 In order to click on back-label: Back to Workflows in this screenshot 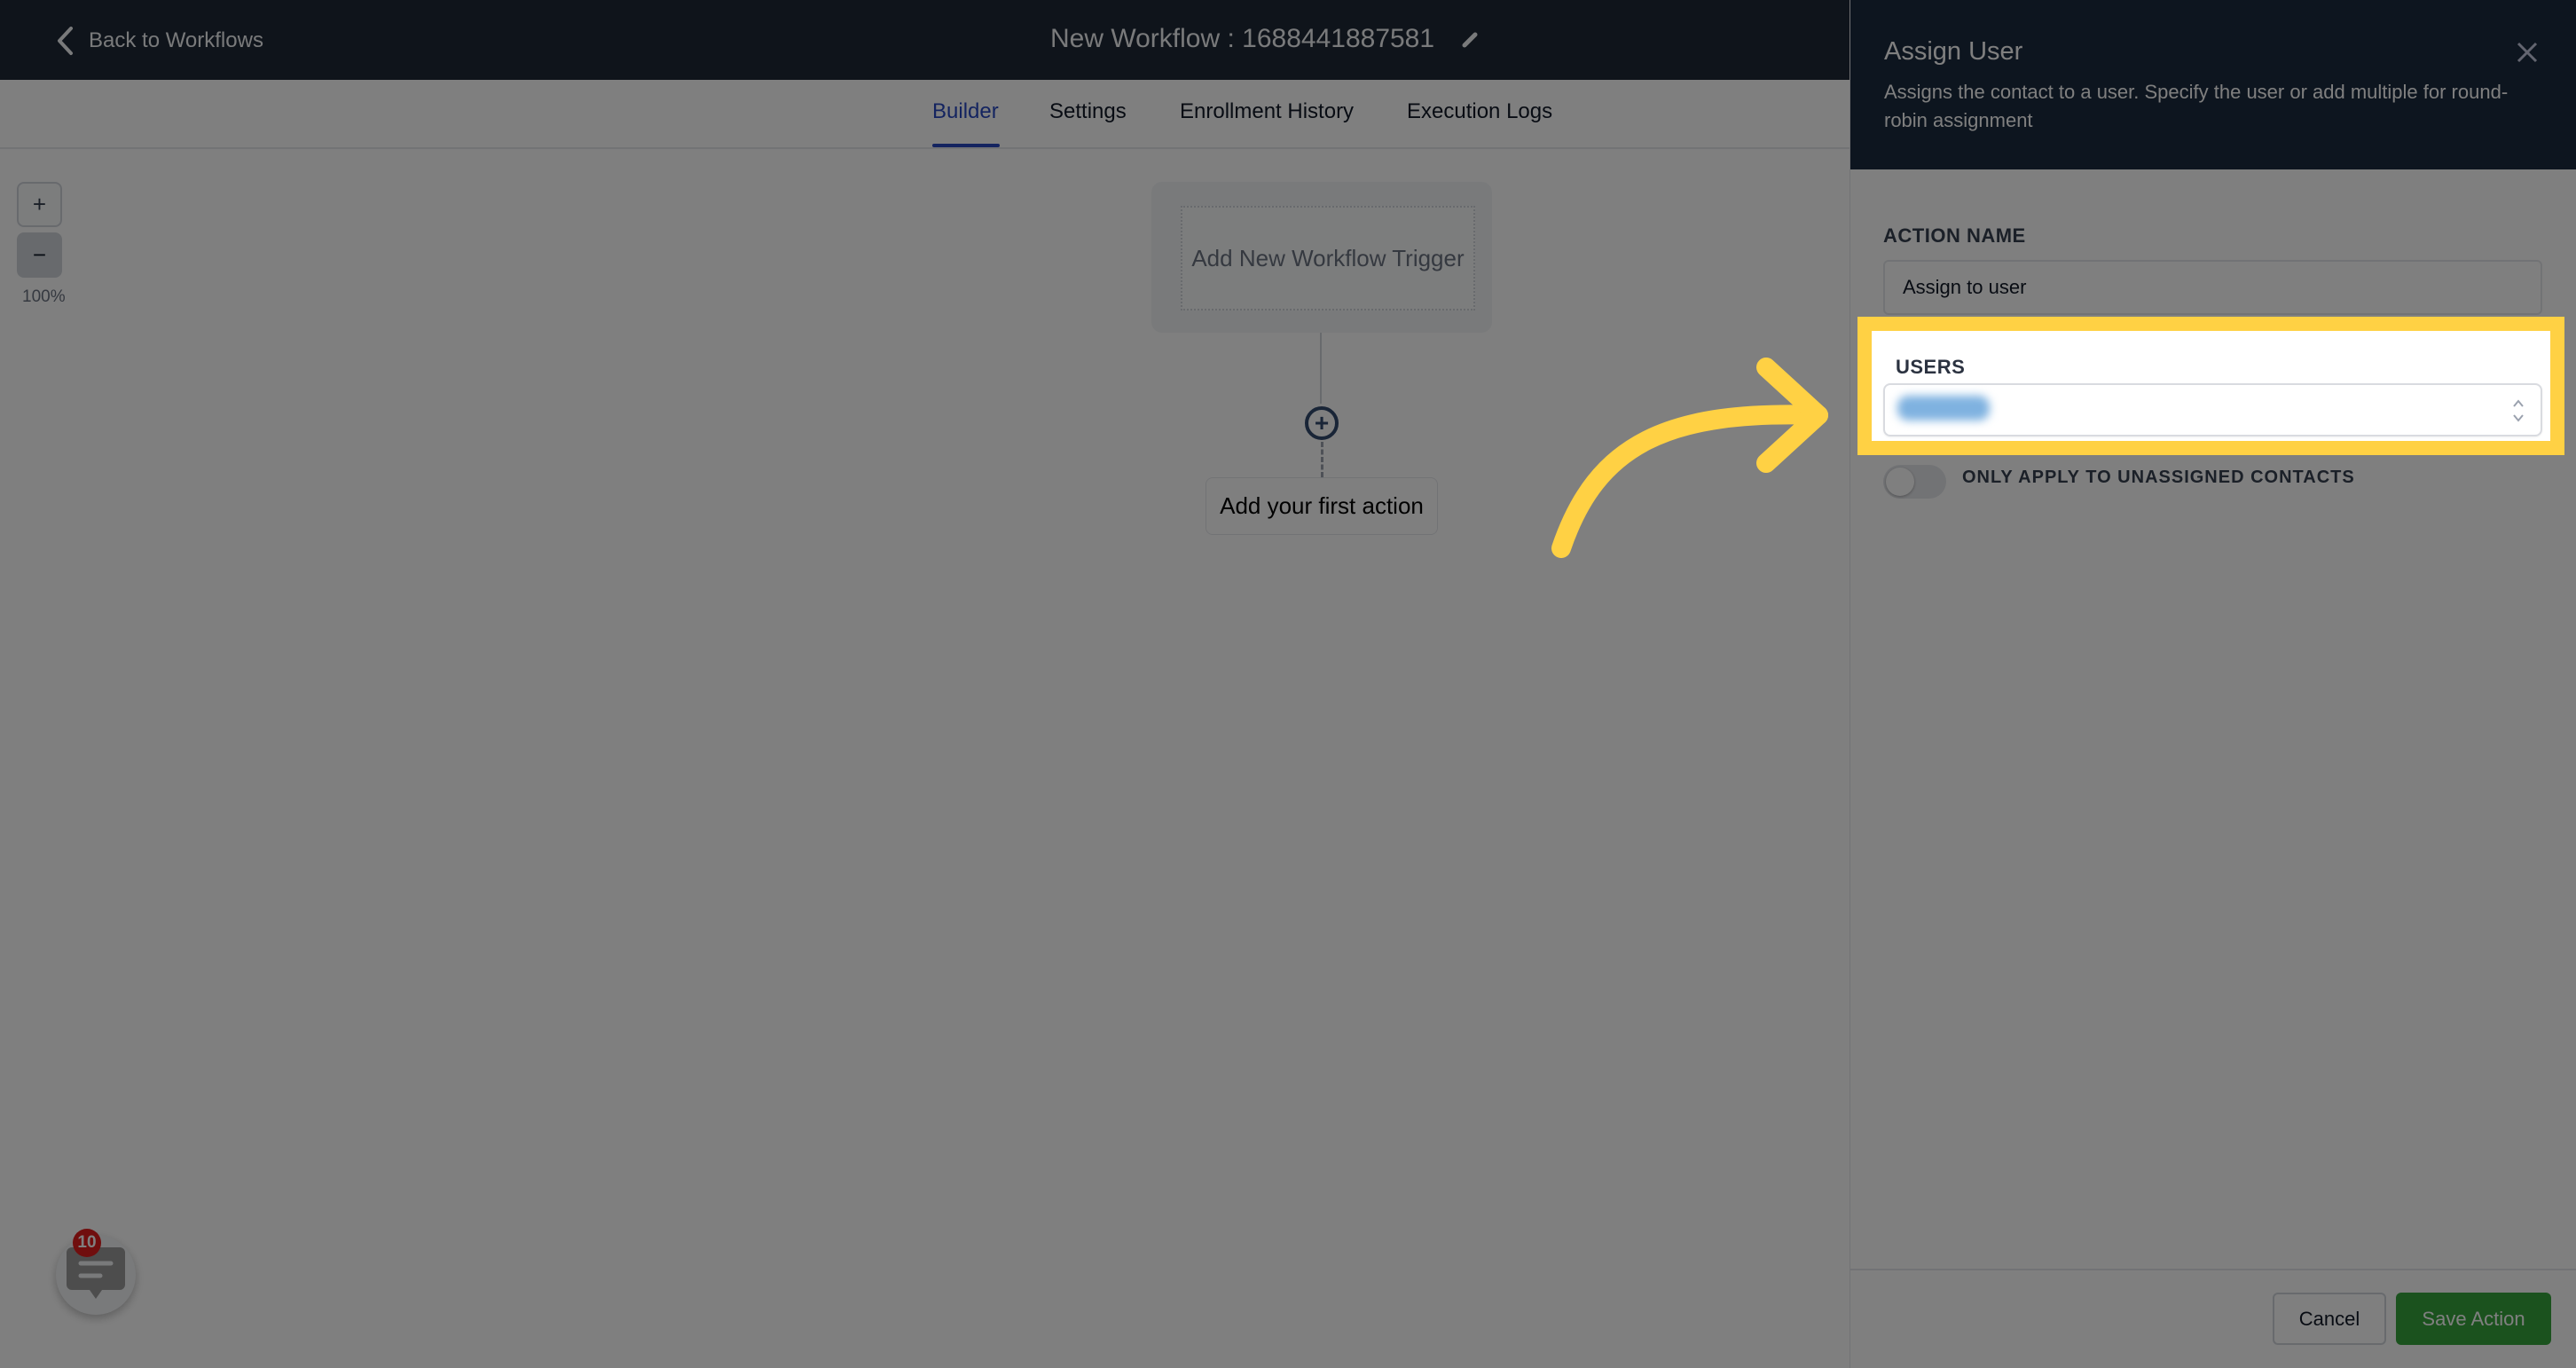, I will do `click(176, 40)`.